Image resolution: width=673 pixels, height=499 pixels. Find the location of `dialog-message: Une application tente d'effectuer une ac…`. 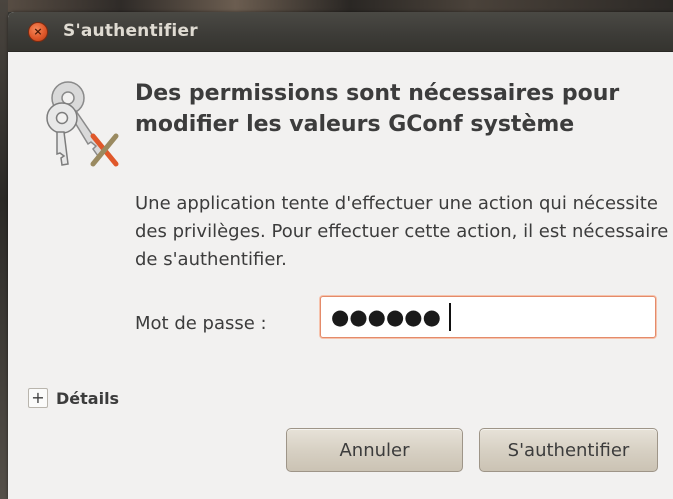

dialog-message: Une application tente d'effectuer une ac… is located at coordinates (402, 231).